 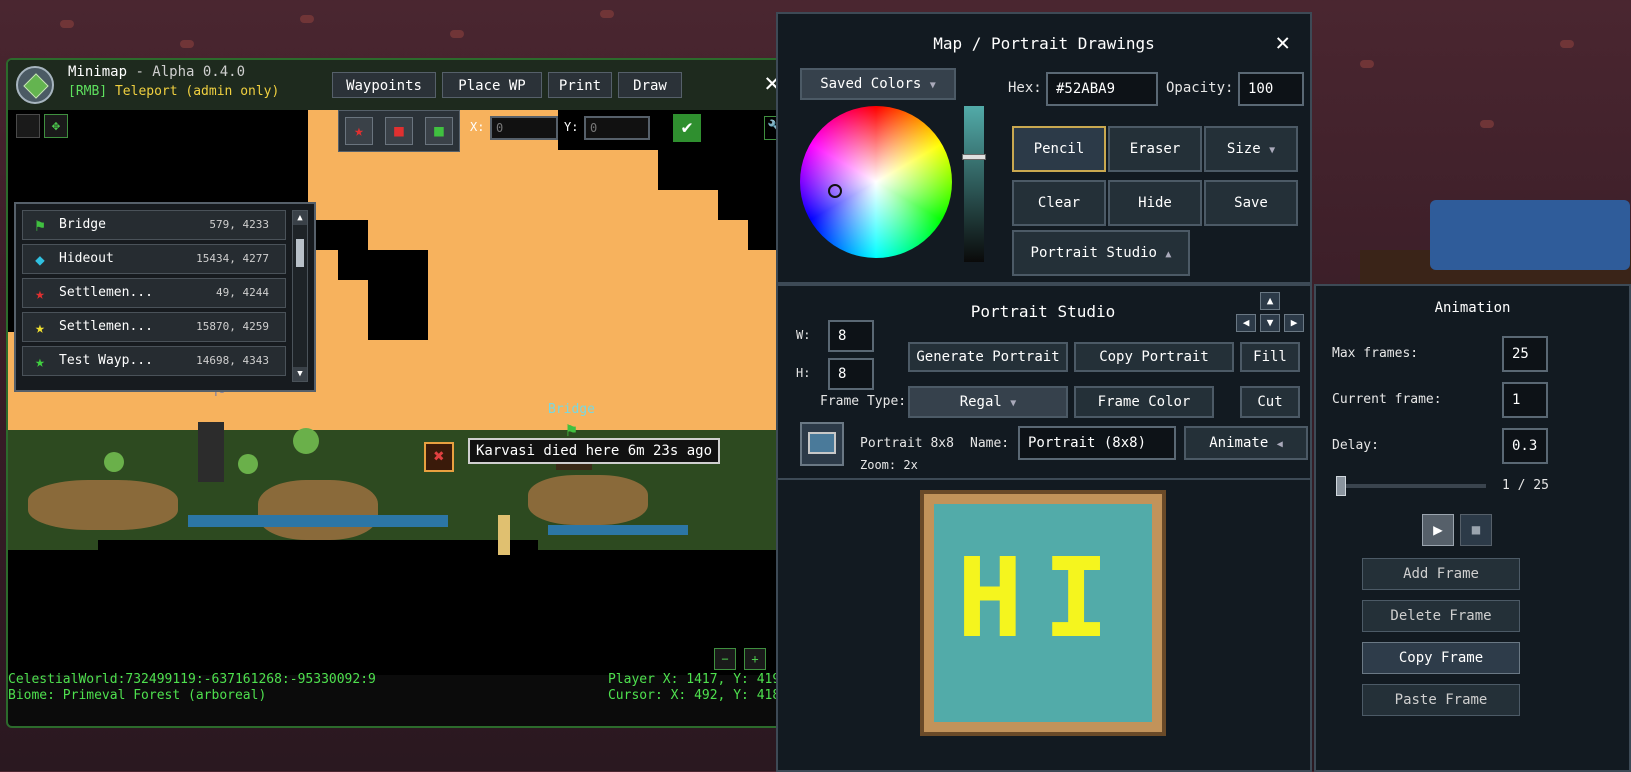 I want to click on y-coord-input: 0, so click(x=617, y=128).